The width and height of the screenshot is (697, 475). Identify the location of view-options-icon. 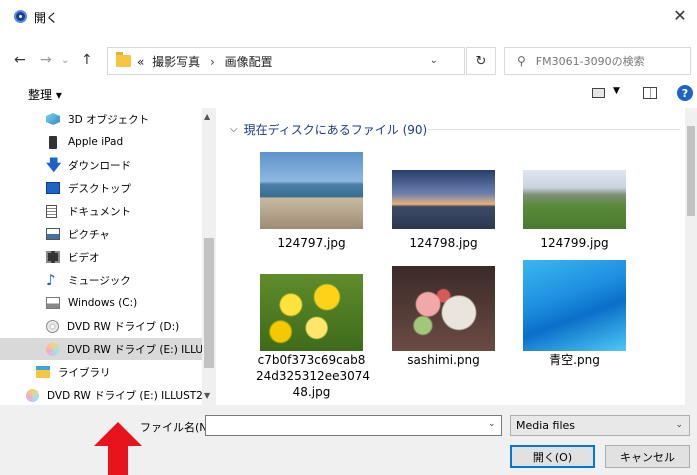
(598, 93).